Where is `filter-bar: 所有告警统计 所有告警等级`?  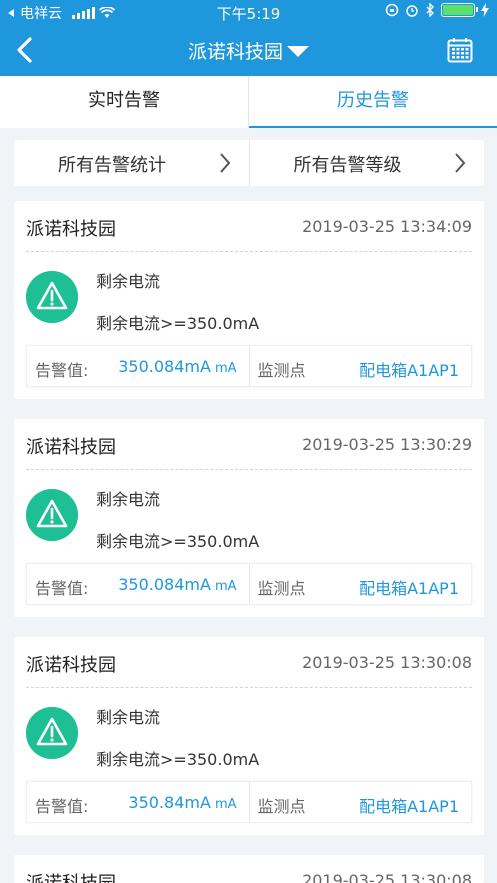
filter-bar: 所有告警统计 所有告警等级 is located at coordinates (249, 163).